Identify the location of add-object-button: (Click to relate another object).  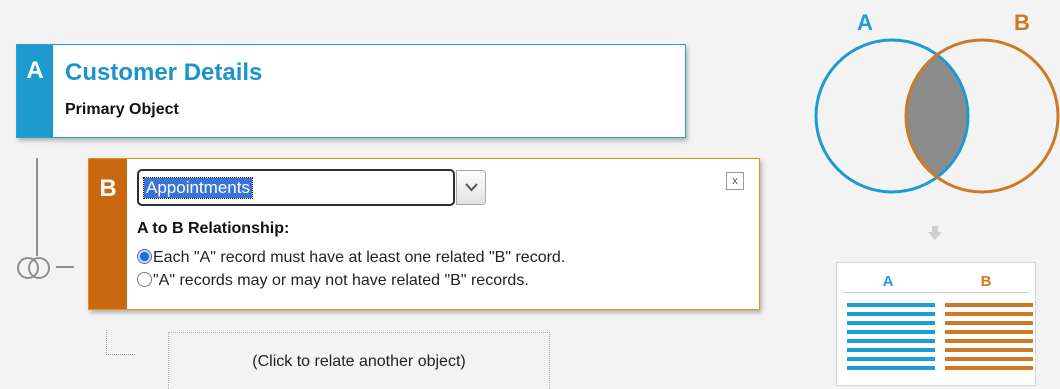
(359, 360).